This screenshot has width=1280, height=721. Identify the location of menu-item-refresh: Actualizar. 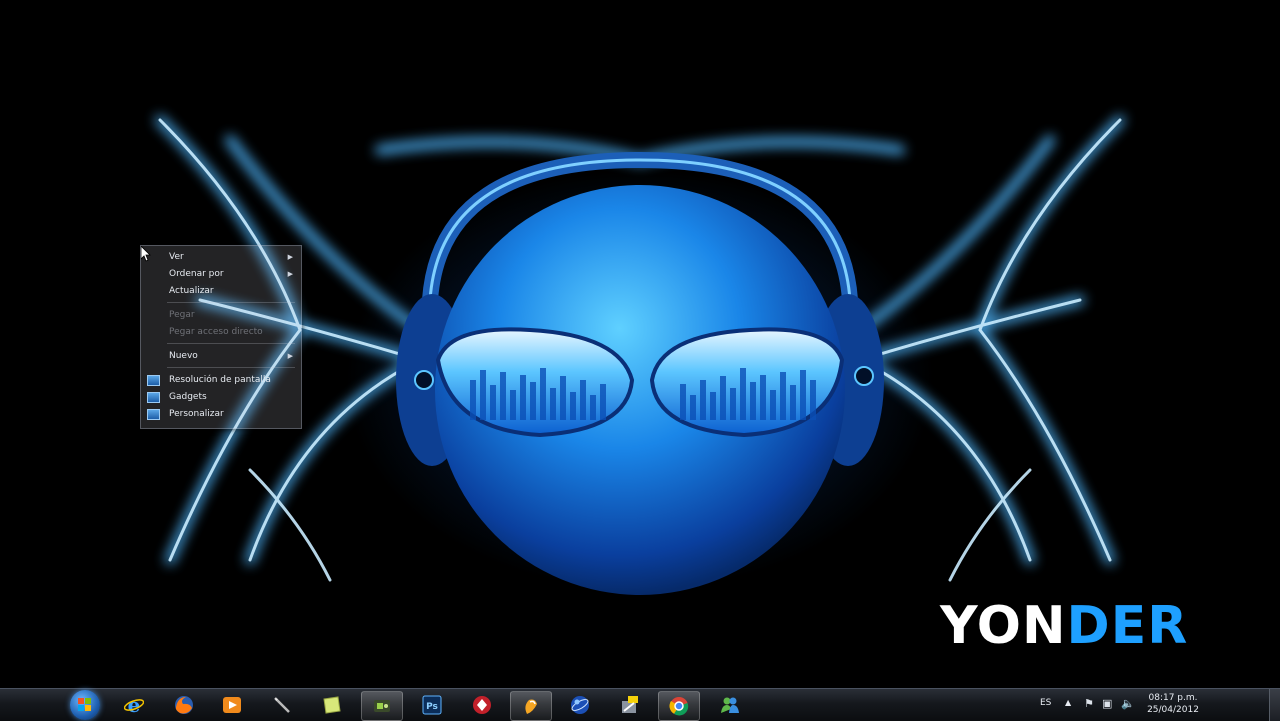
(221, 291).